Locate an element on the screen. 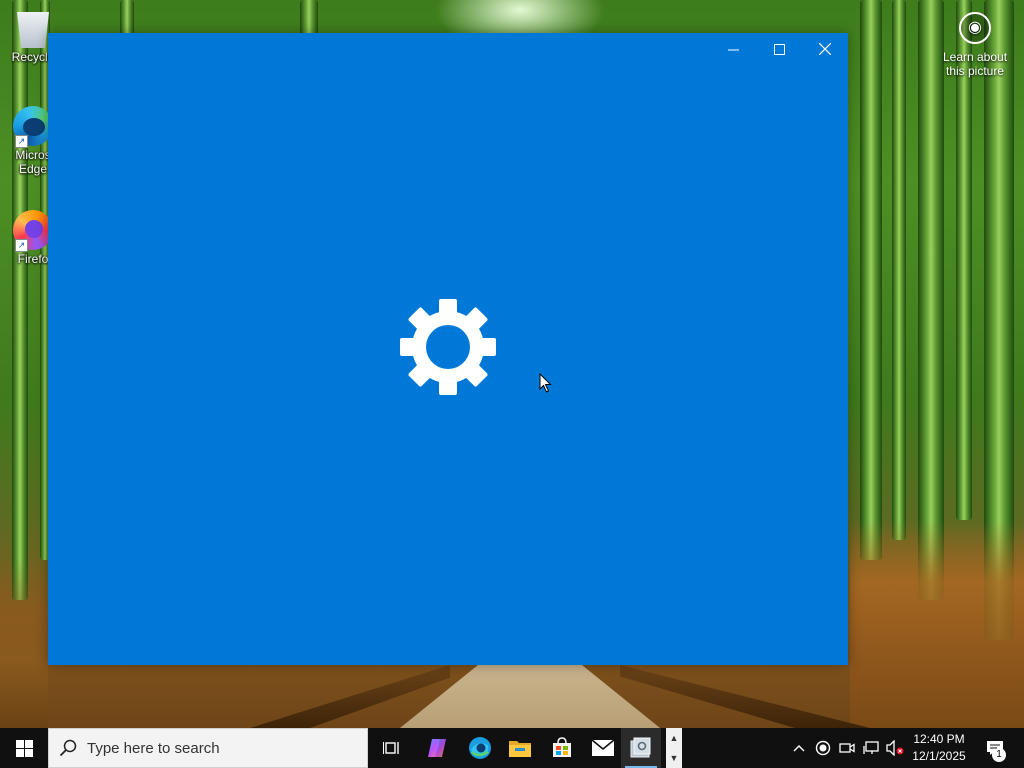 The height and width of the screenshot is (768, 1024). task-view-button is located at coordinates (392, 748).